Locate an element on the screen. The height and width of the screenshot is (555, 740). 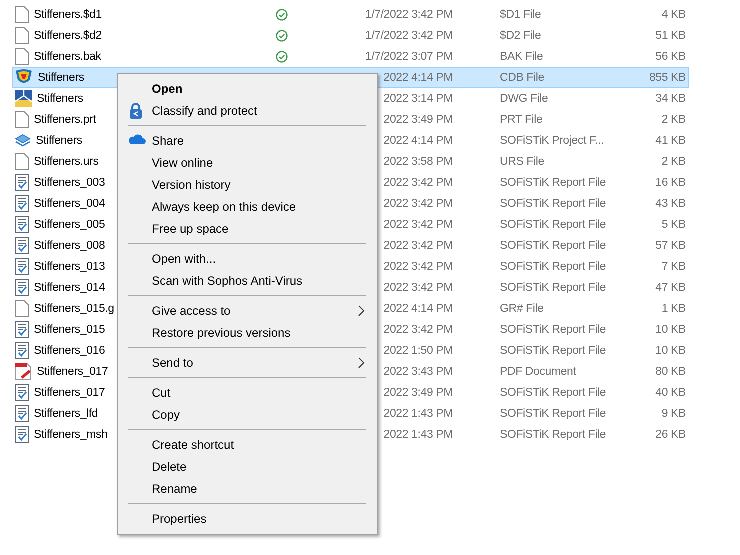
file-name: Stiffeners_008 is located at coordinates (70, 246).